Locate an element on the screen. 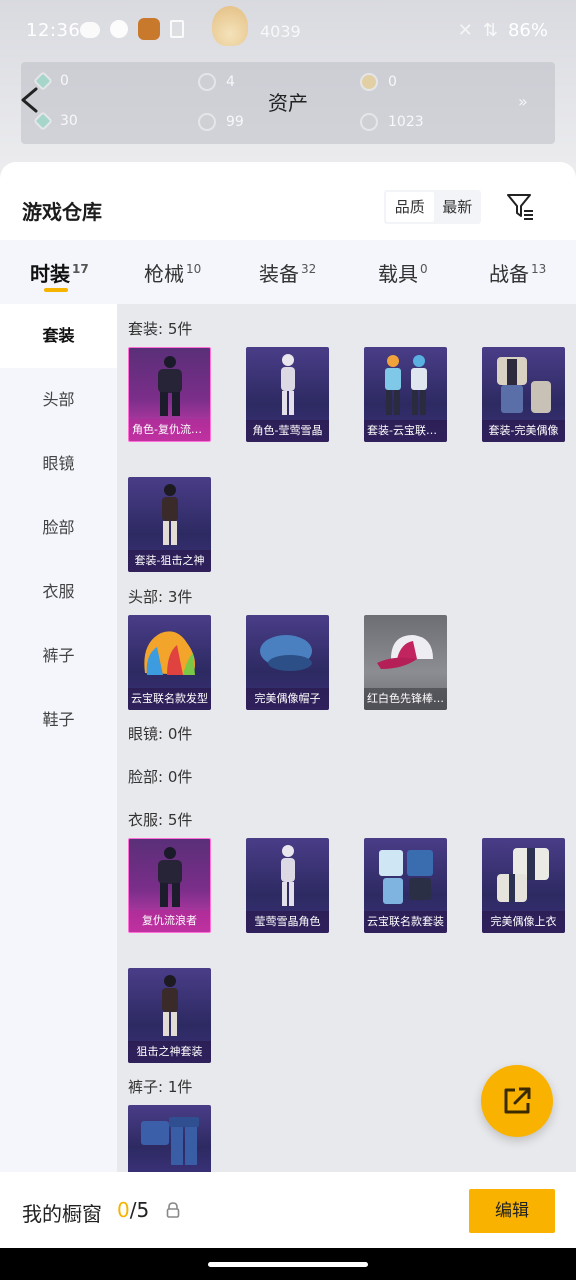 Image resolution: width=576 pixels, height=1280 pixels. item-card: 云宝联名款套装 is located at coordinates (405, 885).